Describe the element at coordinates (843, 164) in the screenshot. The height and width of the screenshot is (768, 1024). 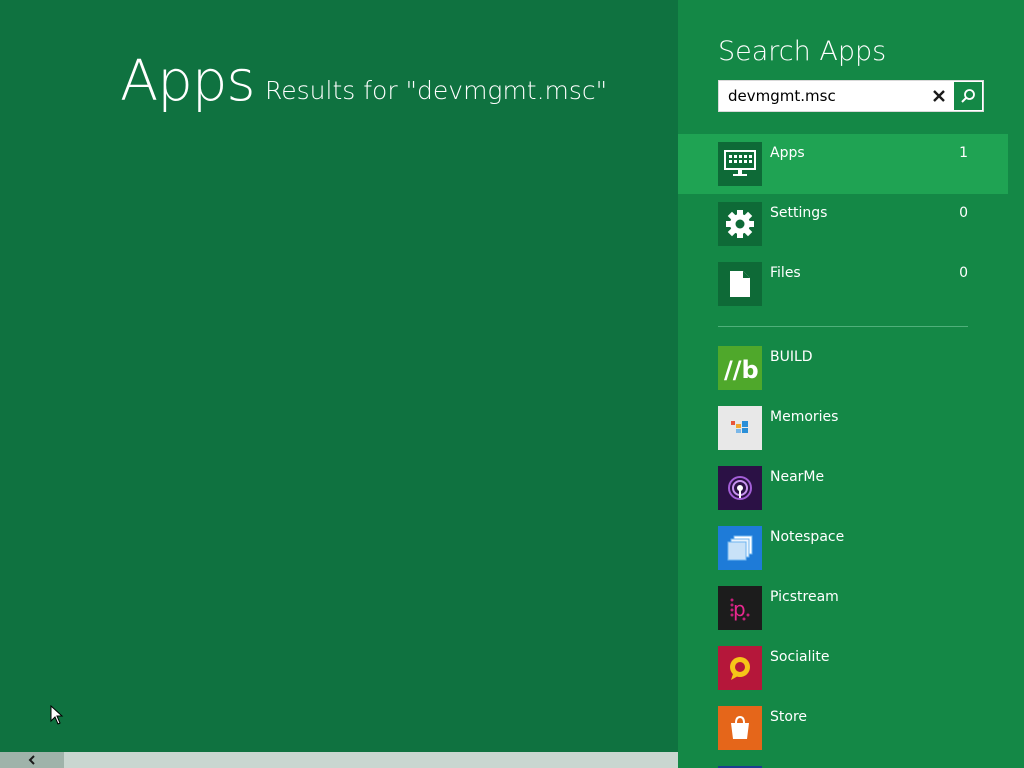
I see `scope-apps: Apps 1` at that location.